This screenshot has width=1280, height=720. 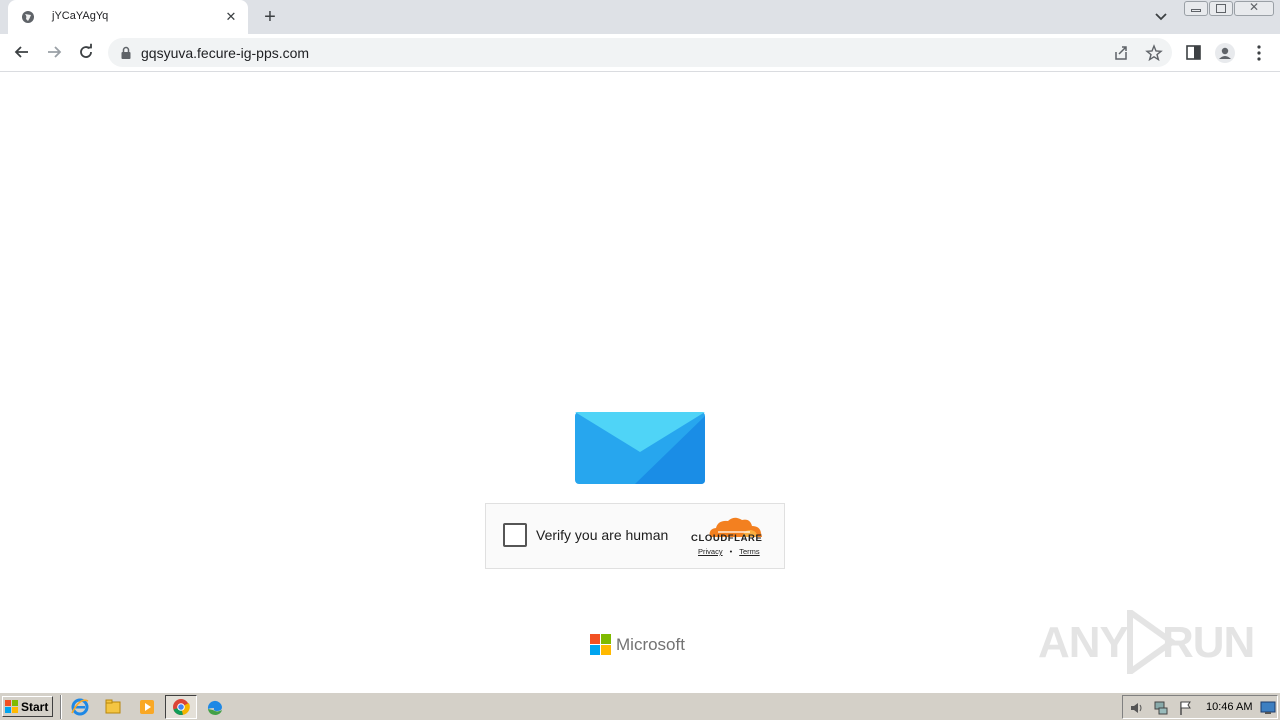 What do you see at coordinates (1229, 707) in the screenshot?
I see `clock: 10:46 AM` at bounding box center [1229, 707].